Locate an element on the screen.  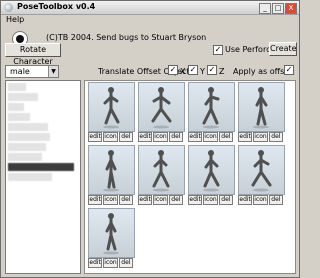
character-select: male ▼ is located at coordinates (32, 71).